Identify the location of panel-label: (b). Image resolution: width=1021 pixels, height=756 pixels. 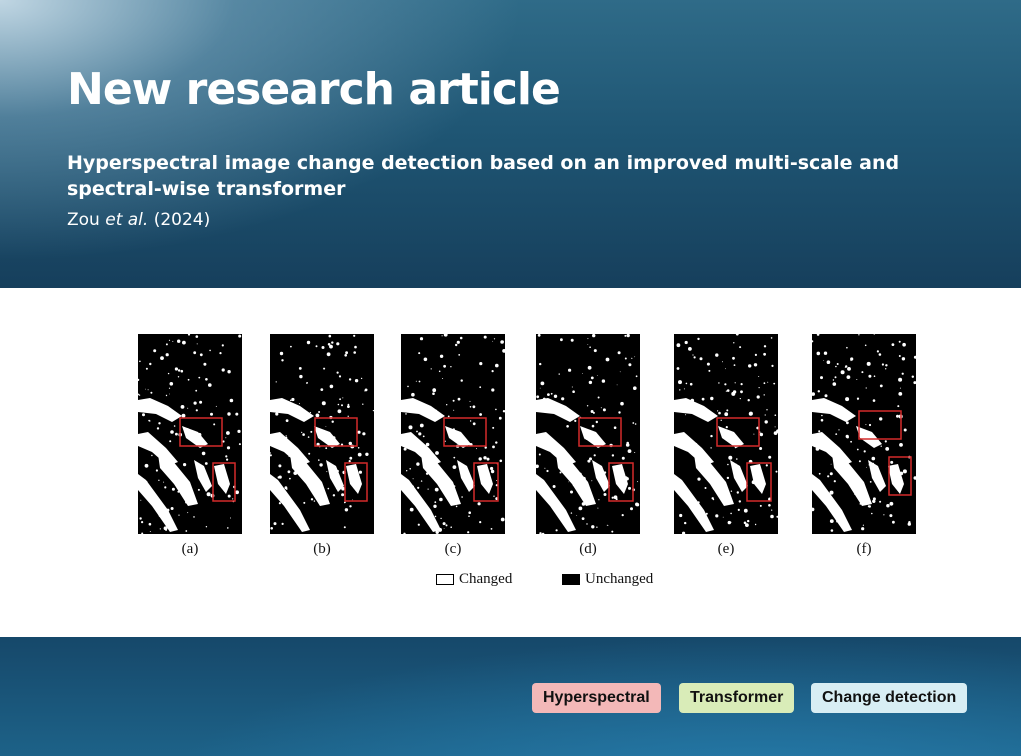
(322, 549).